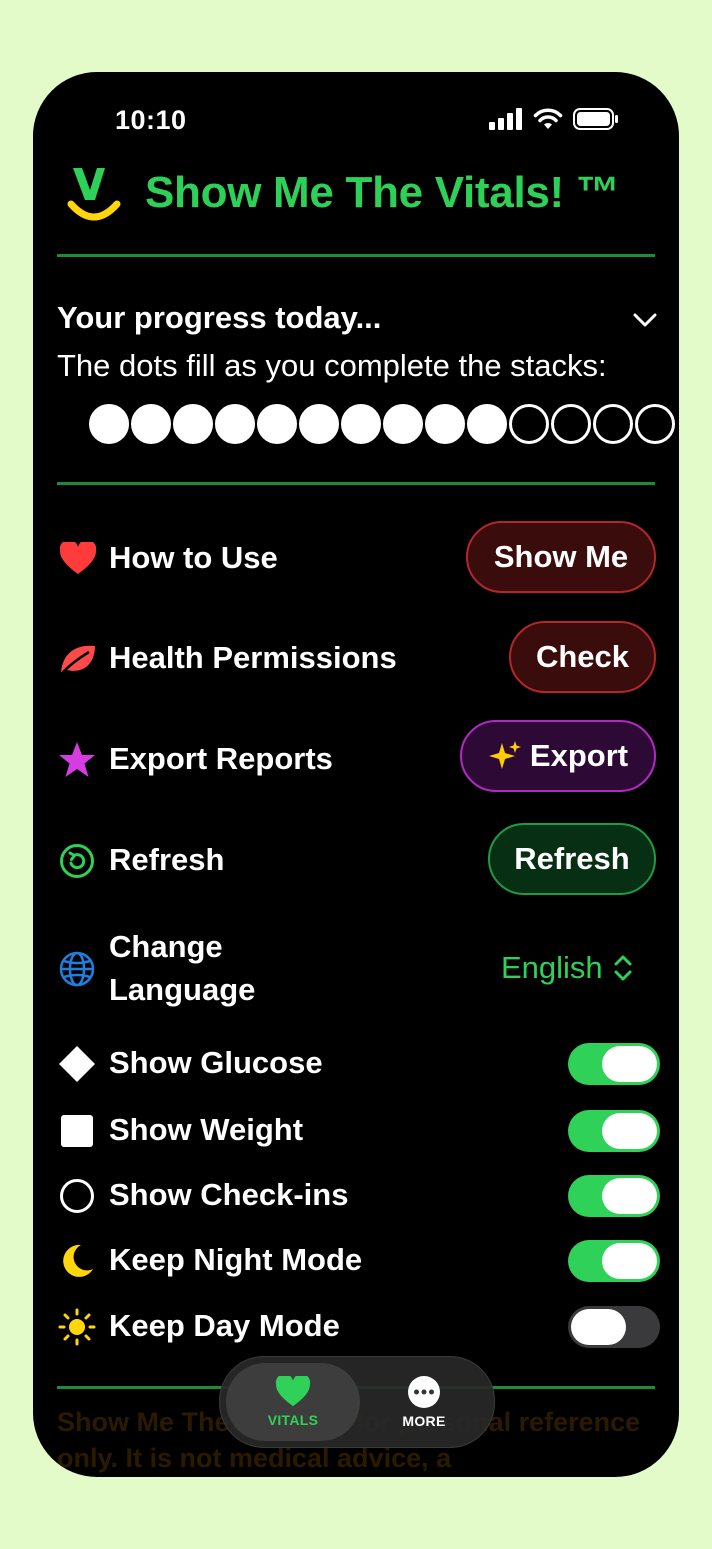  I want to click on language-select: English, so click(567, 968).